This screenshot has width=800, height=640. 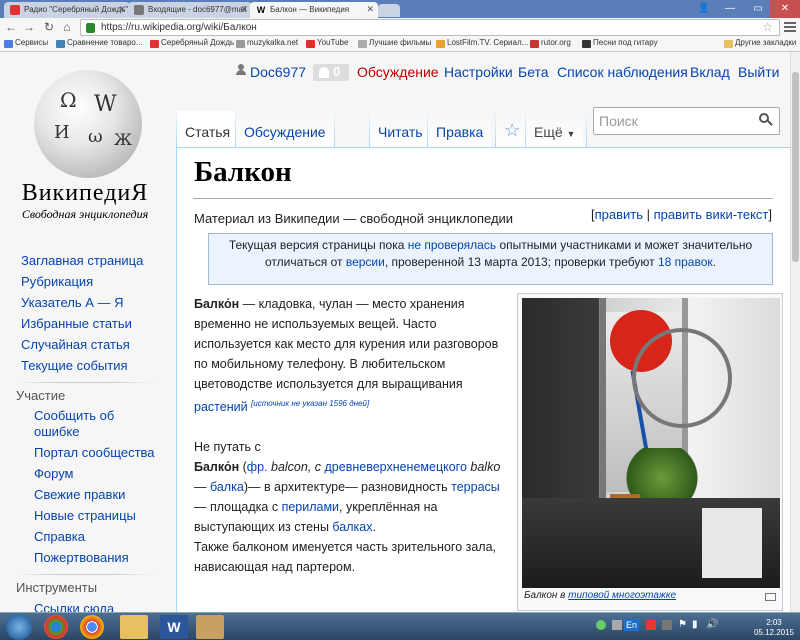 What do you see at coordinates (75, 344) in the screenshot?
I see `sidebar-item-random: Случайная статья` at bounding box center [75, 344].